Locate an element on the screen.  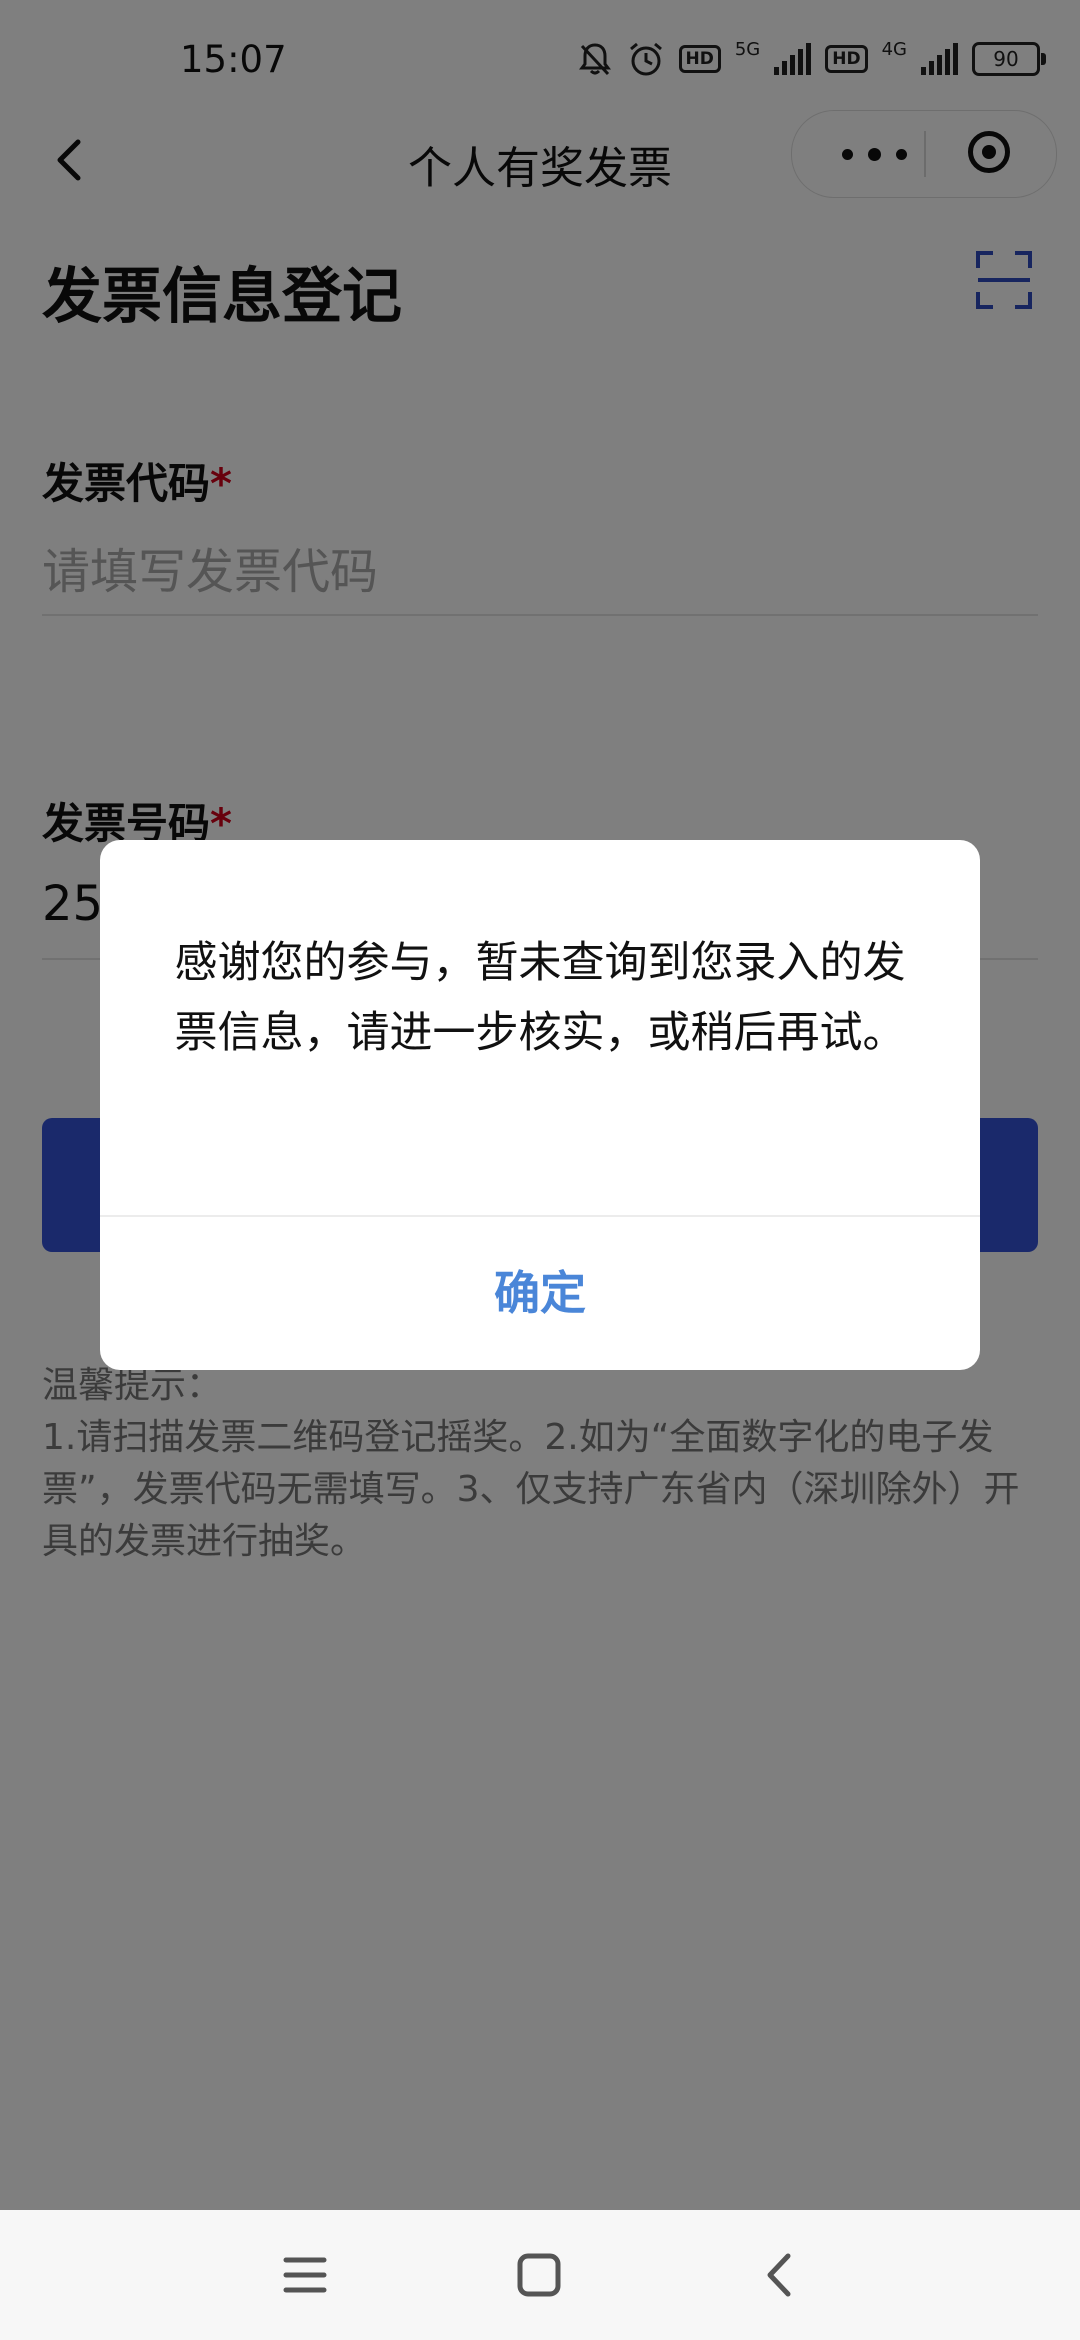
home-icon is located at coordinates (539, 2275).